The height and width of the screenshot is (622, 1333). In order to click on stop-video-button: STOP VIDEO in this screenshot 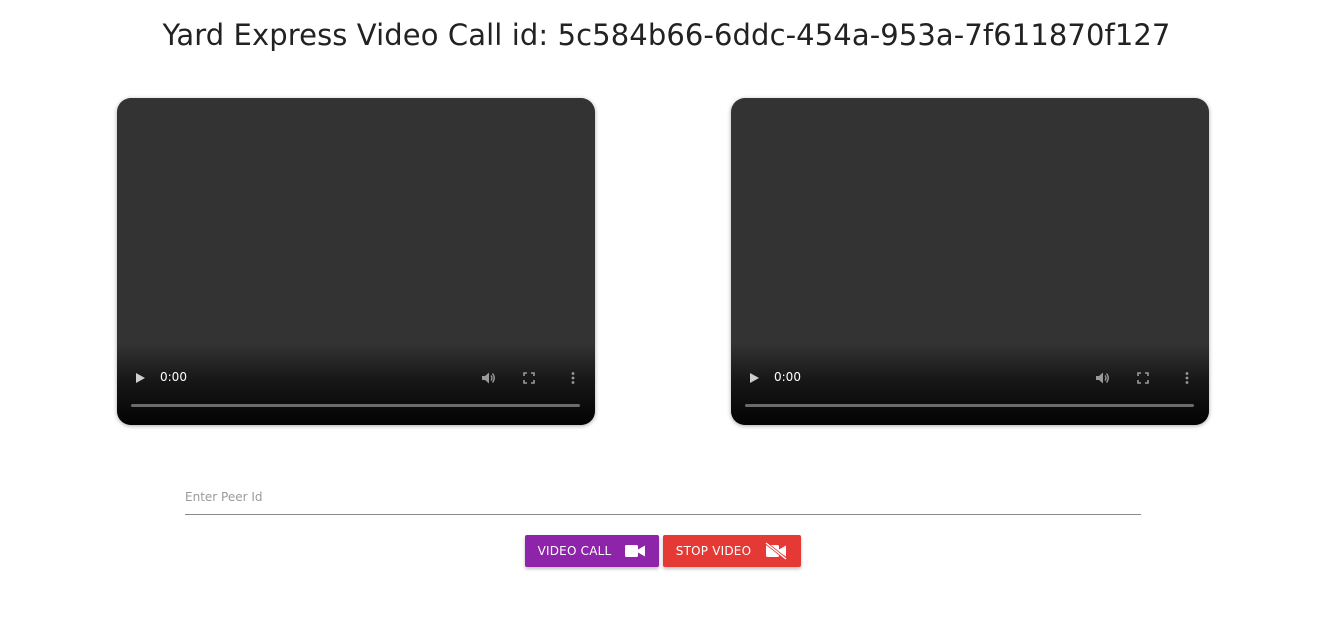, I will do `click(732, 551)`.